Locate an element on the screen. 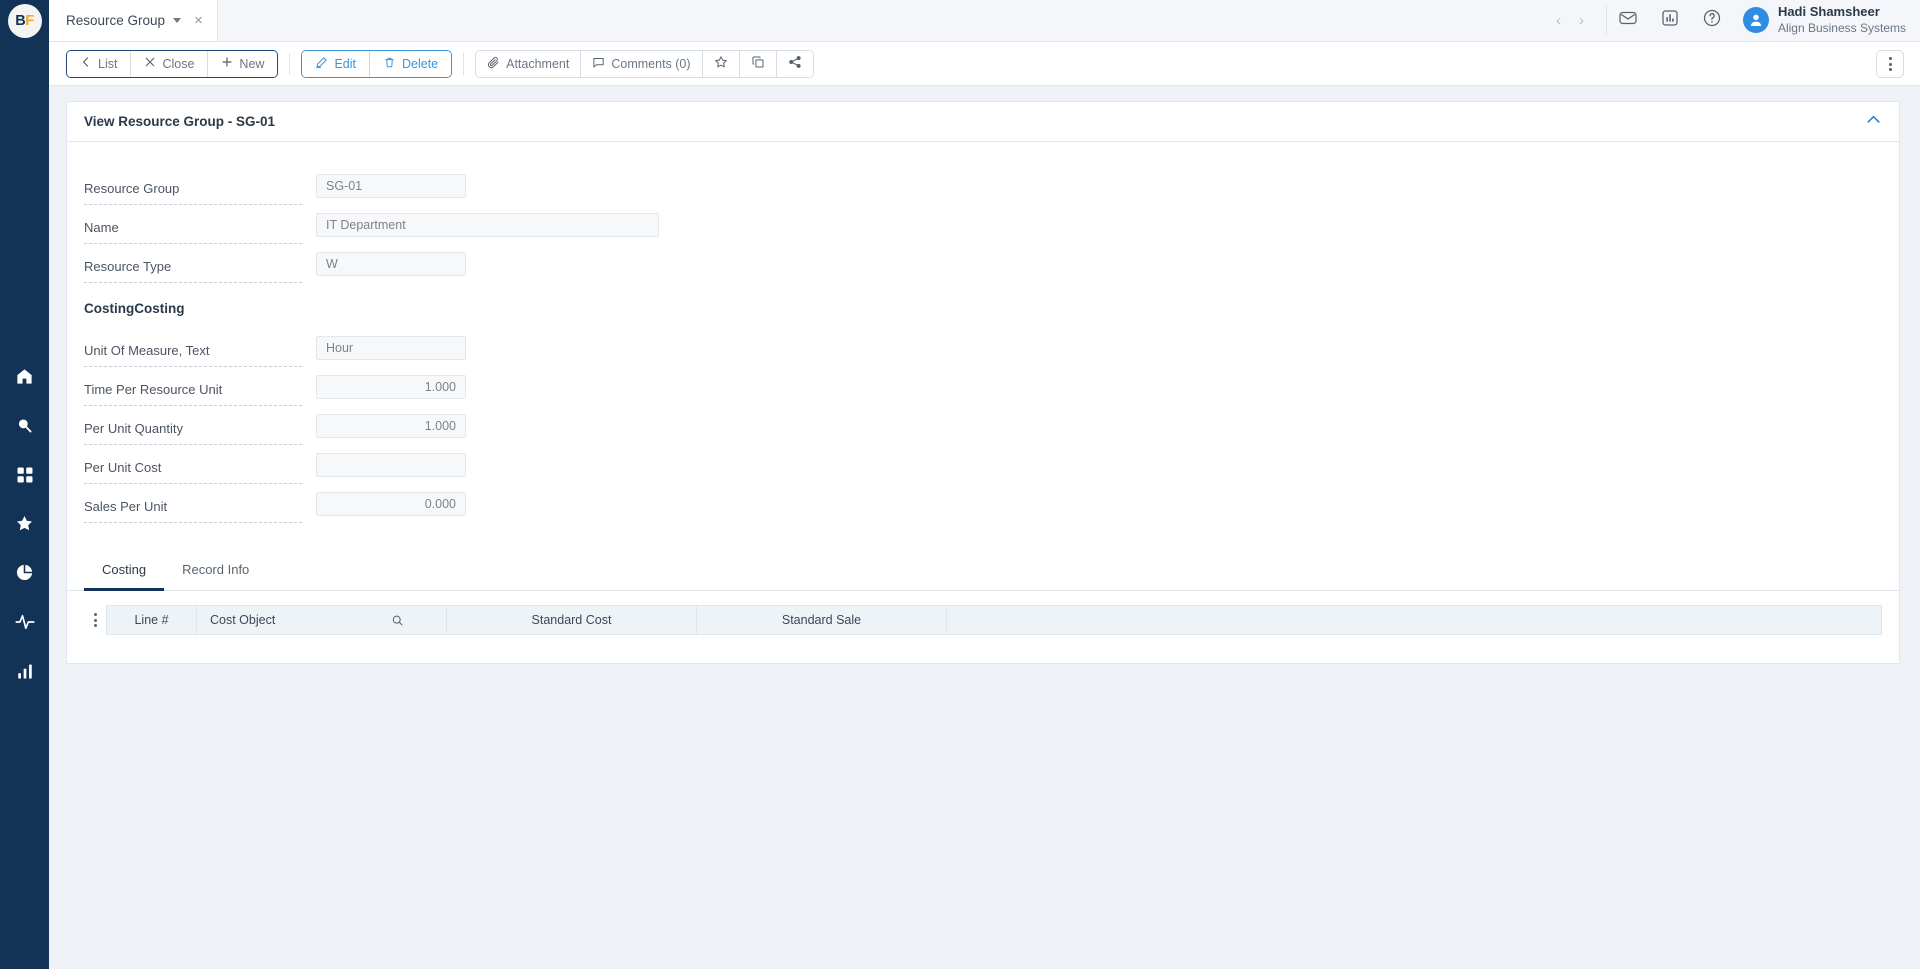 This screenshot has width=1920, height=969. kebab-menu-button is located at coordinates (1890, 64).